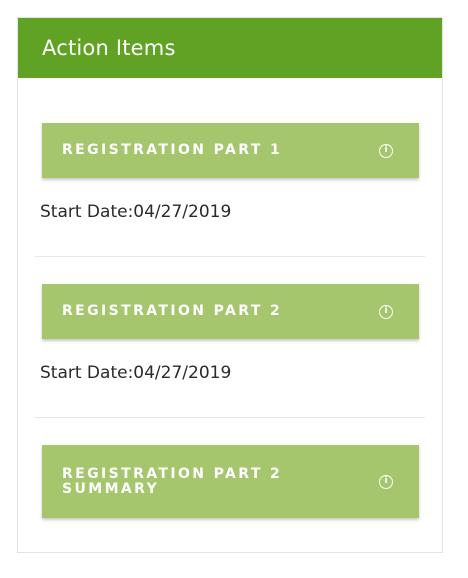 The height and width of the screenshot is (578, 468). I want to click on panel-header: Action Items, so click(230, 48).